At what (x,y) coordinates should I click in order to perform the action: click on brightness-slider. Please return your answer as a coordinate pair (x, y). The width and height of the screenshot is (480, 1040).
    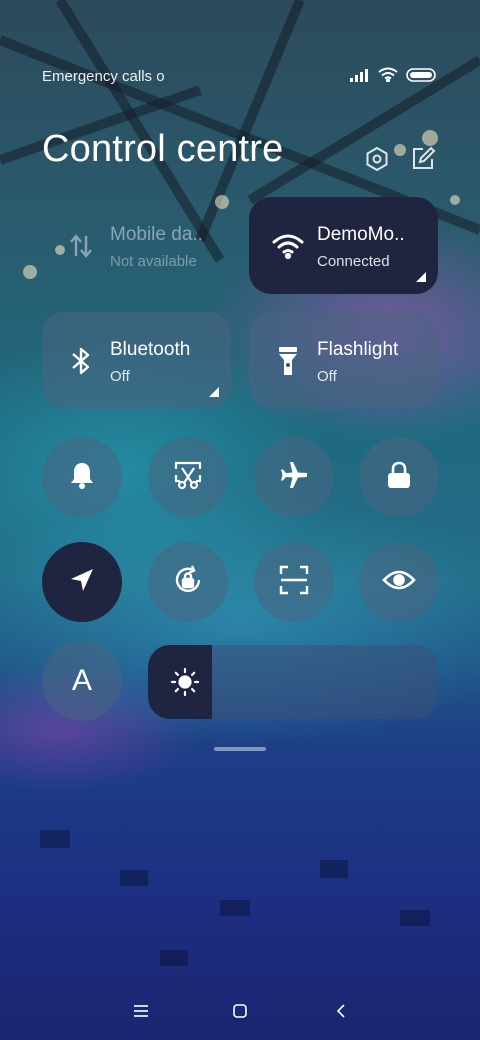
    Looking at the image, I should click on (293, 682).